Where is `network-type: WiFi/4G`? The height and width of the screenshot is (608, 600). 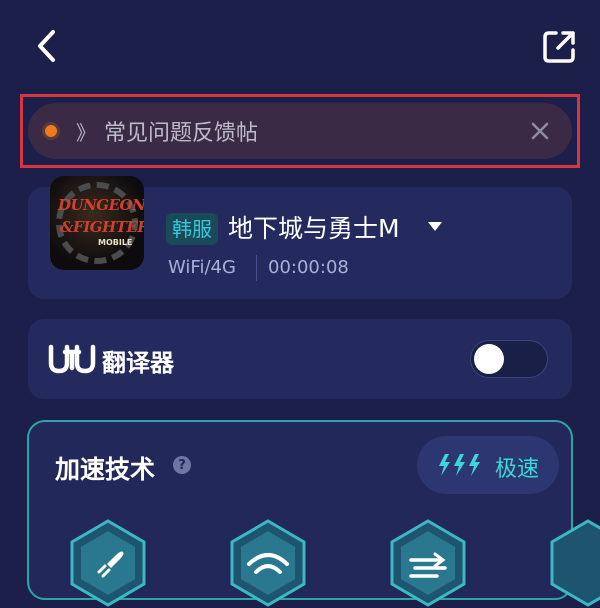 network-type: WiFi/4G is located at coordinates (202, 267).